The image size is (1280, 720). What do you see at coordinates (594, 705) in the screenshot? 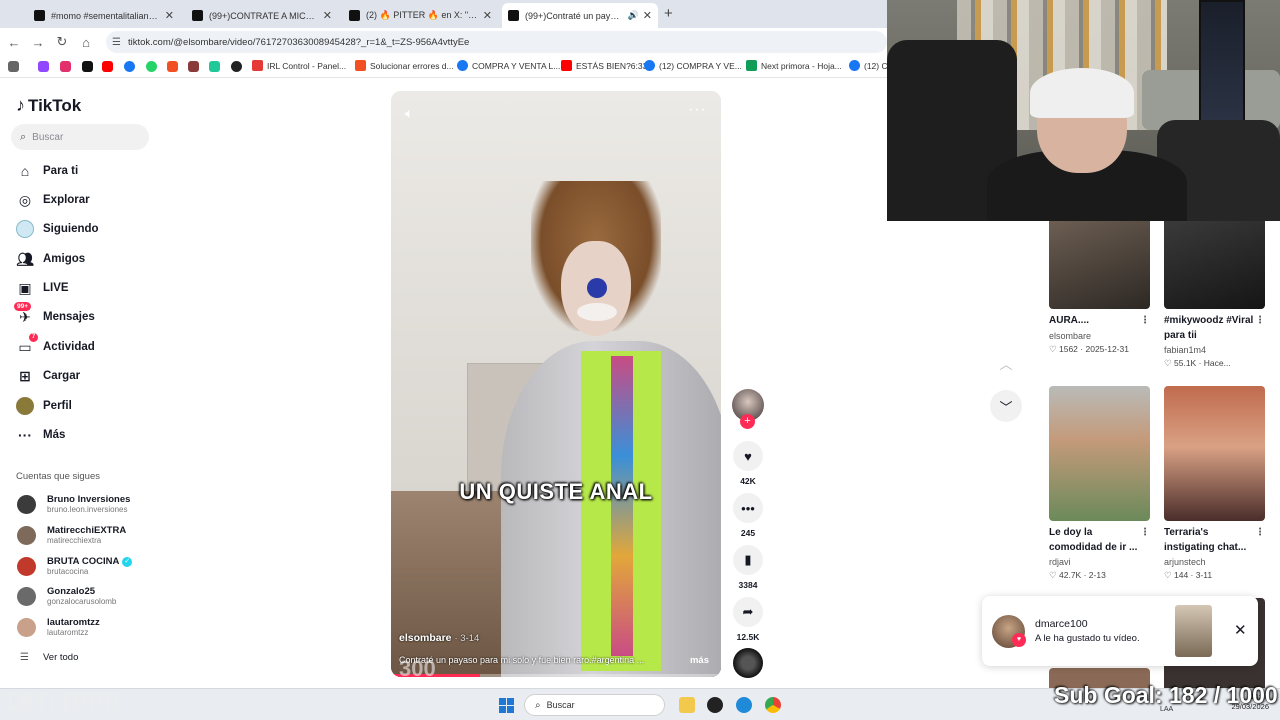
I see `taskbar-search-input: ⌕ Buscar` at bounding box center [594, 705].